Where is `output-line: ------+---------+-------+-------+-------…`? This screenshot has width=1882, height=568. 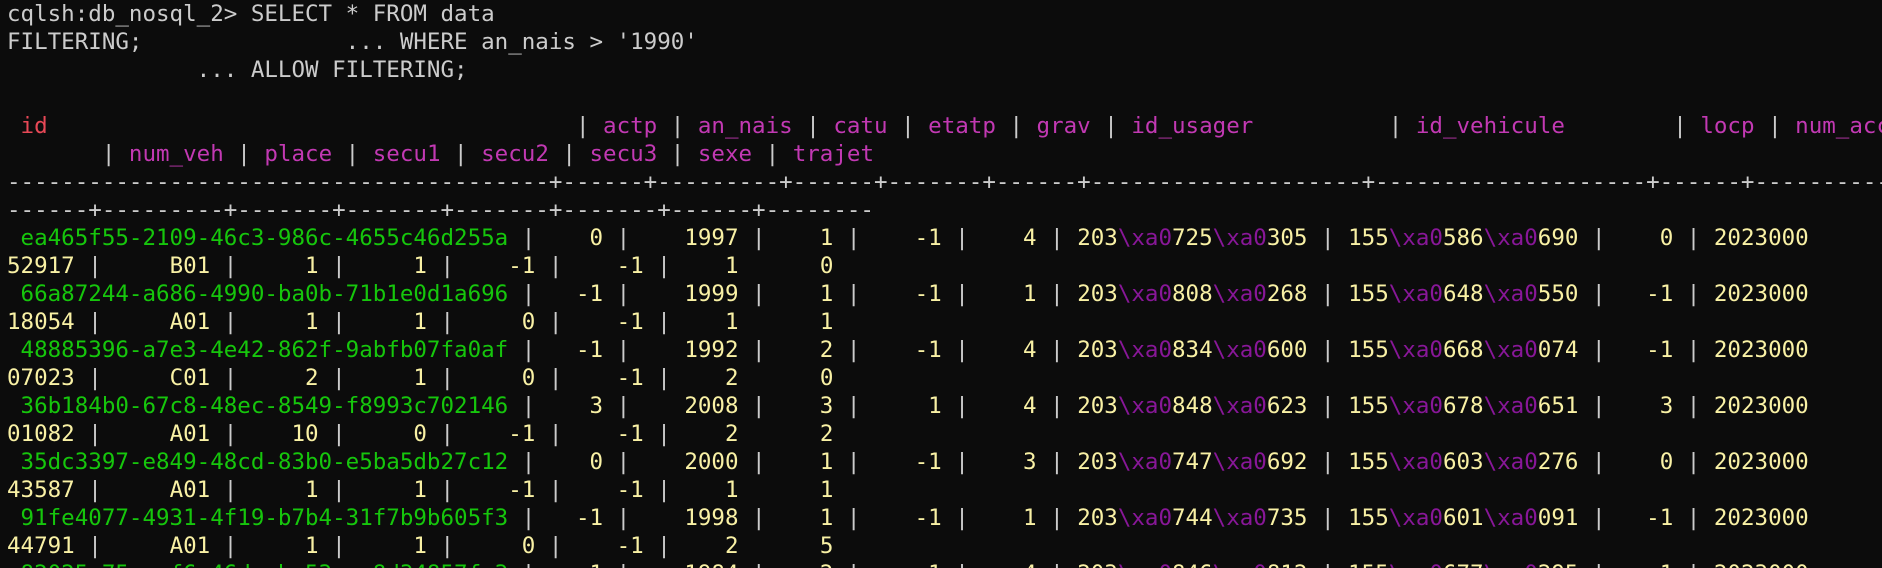
output-line: ------+---------+-------+-------+-------… is located at coordinates (944, 210).